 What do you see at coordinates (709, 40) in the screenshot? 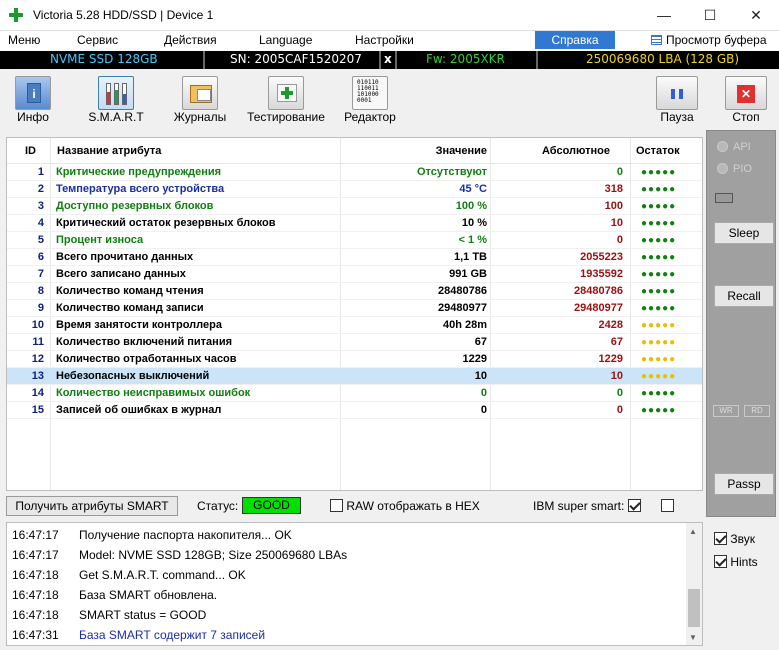
I see `buffer-view-button: Просмотр буфера` at bounding box center [709, 40].